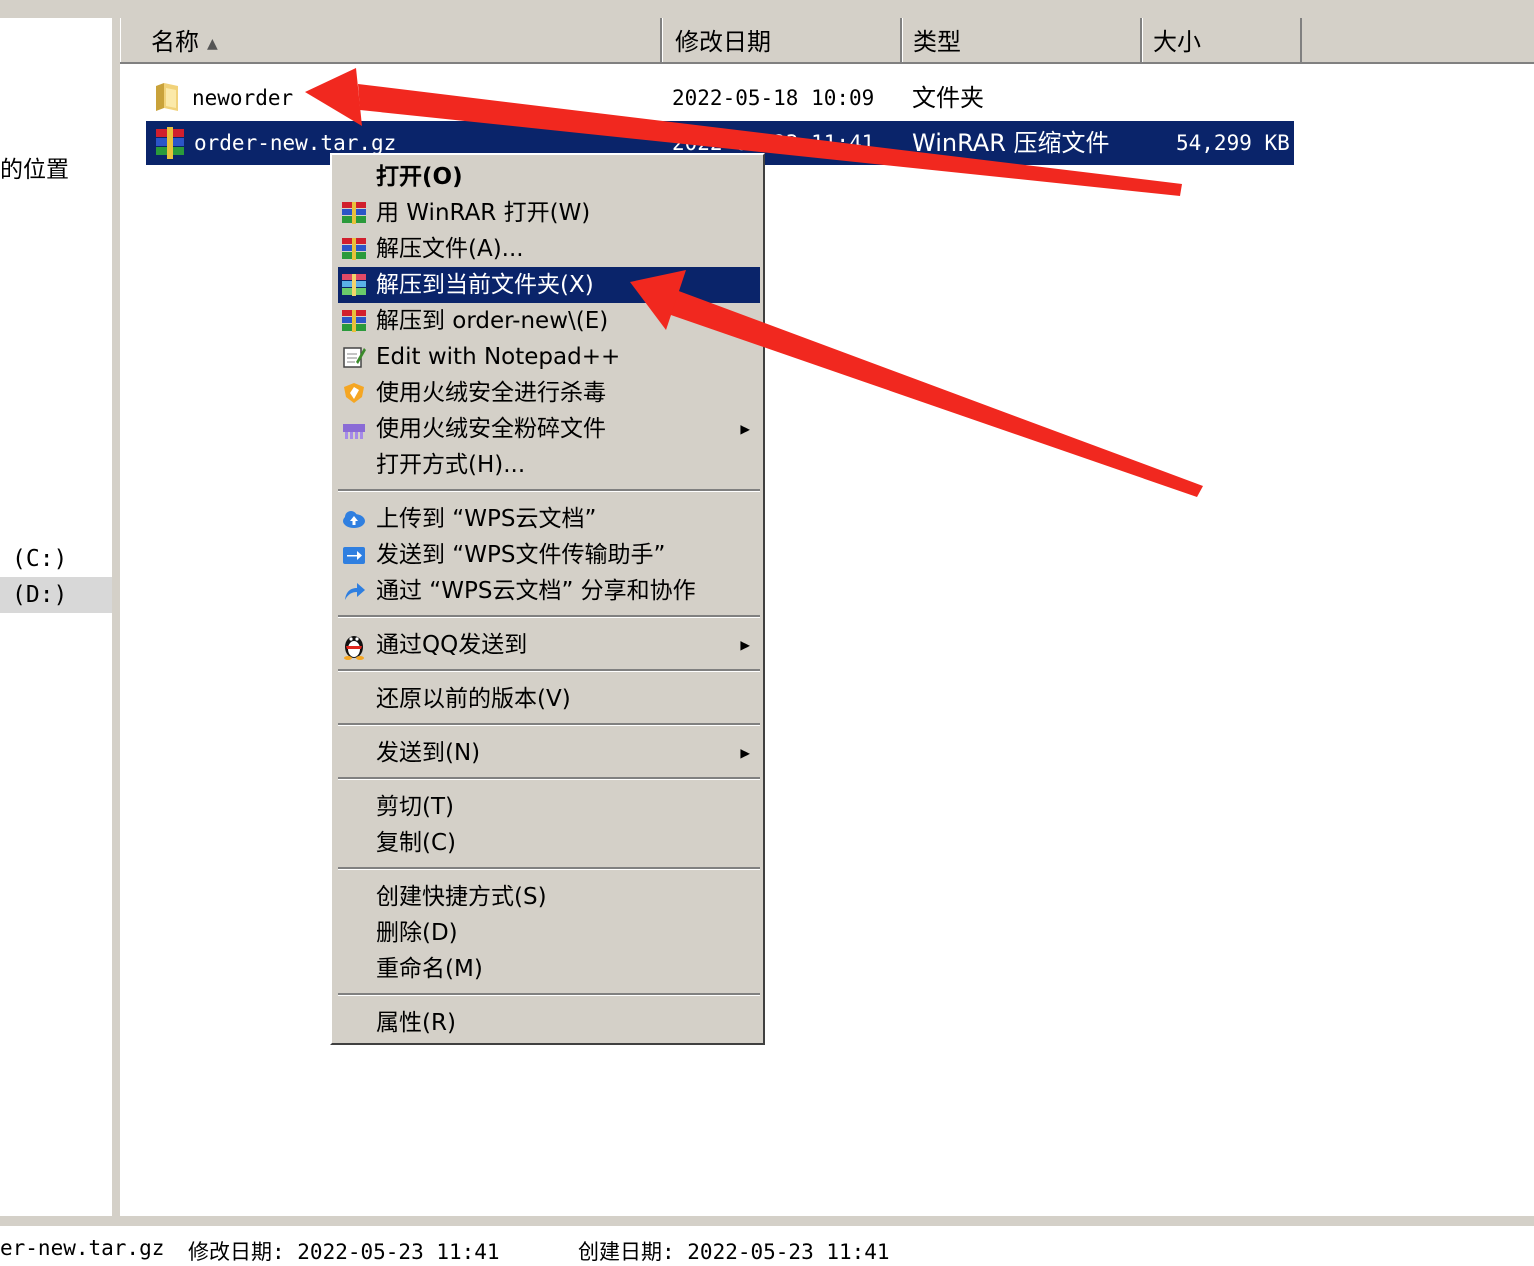 The height and width of the screenshot is (1266, 1534). I want to click on menu-item-label: 属性(R), so click(416, 1023).